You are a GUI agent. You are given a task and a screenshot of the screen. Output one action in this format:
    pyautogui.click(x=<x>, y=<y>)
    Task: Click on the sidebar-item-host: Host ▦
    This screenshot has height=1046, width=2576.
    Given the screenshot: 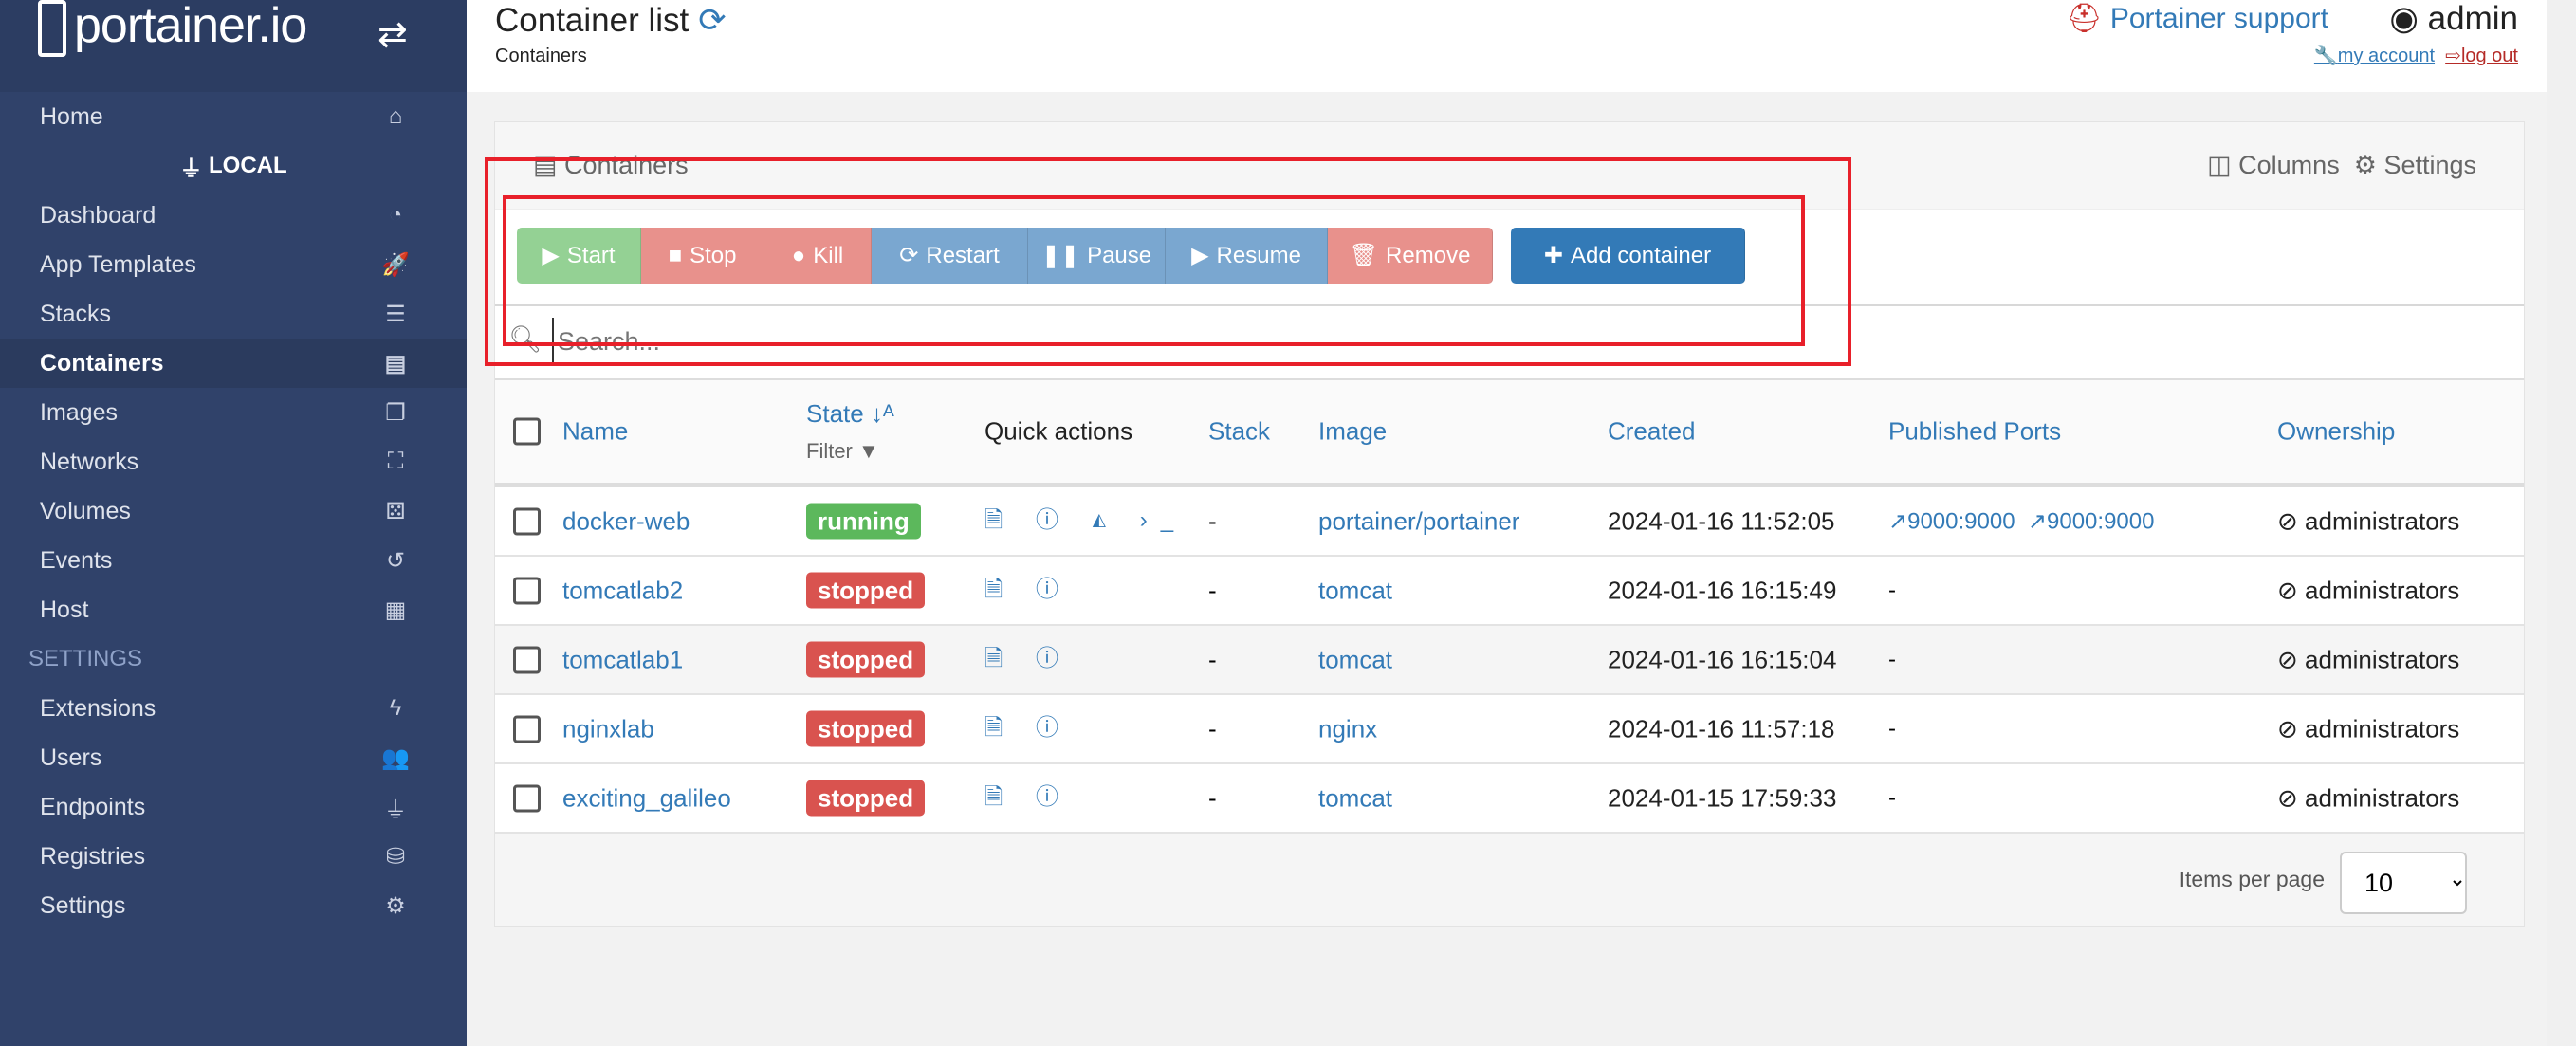 What is the action you would take?
    pyautogui.click(x=233, y=609)
    